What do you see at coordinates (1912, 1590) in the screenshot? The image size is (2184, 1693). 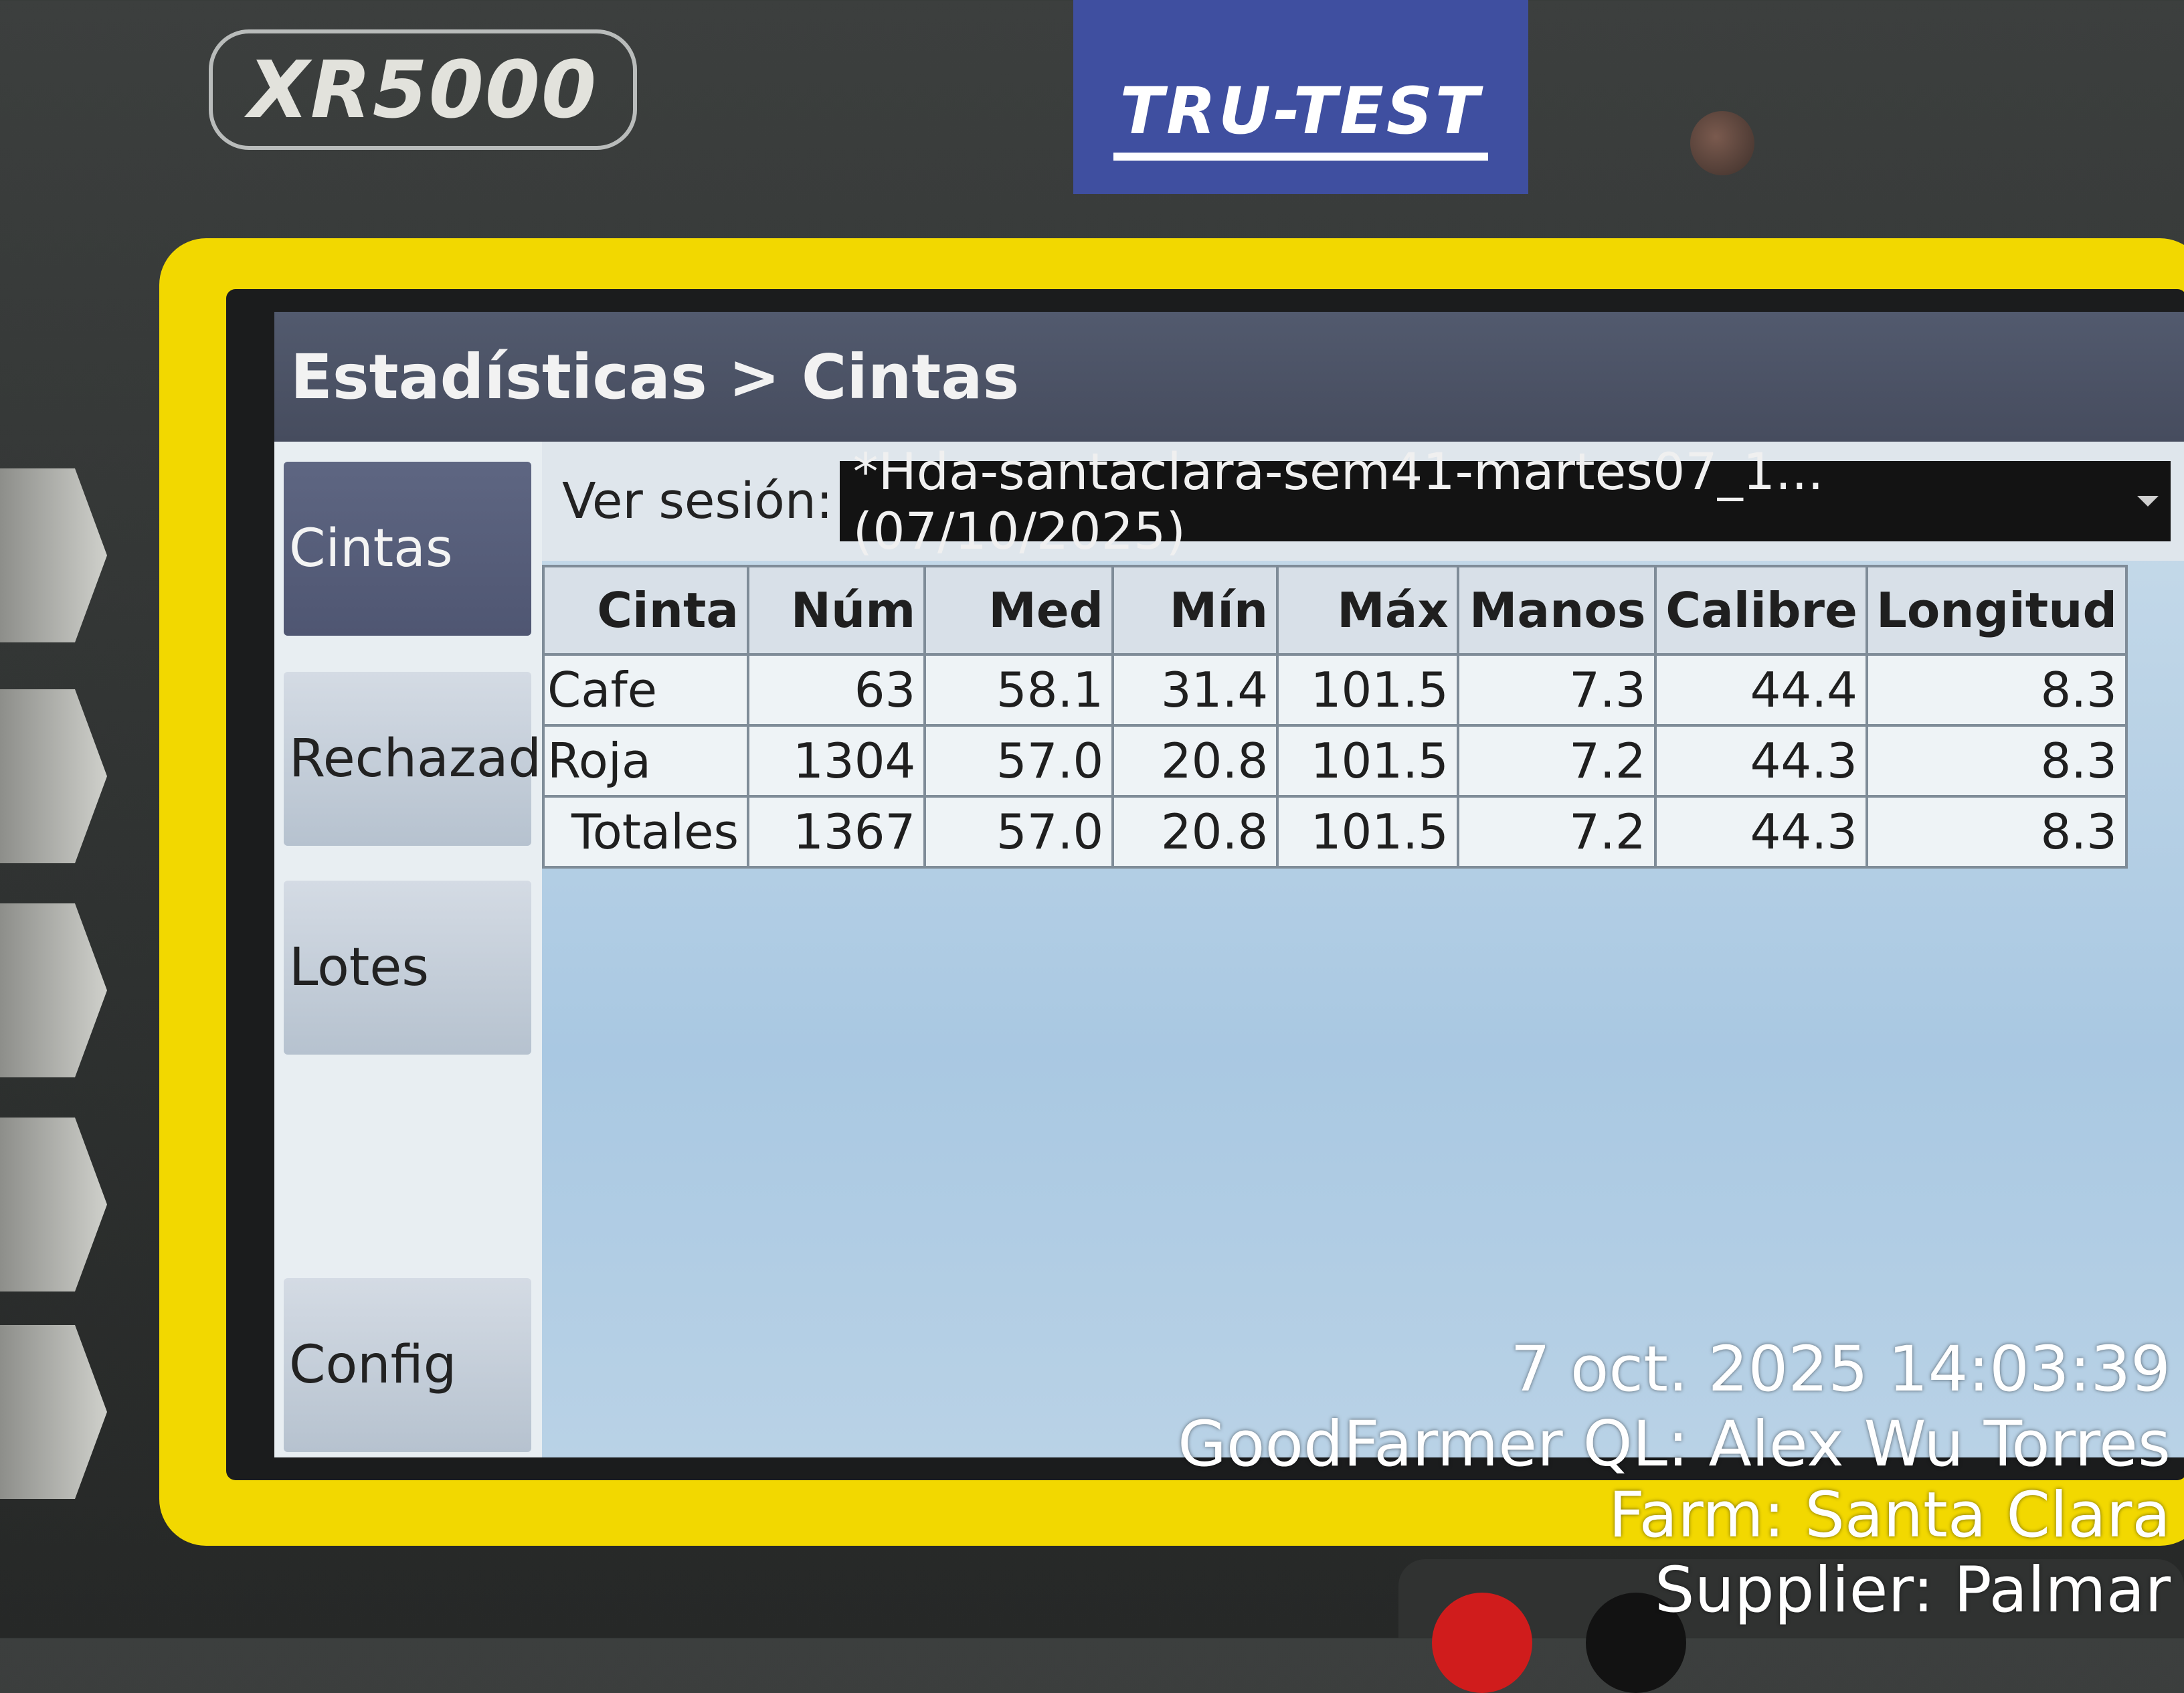 I see `overlay-line3: Supplier: Palmar` at bounding box center [1912, 1590].